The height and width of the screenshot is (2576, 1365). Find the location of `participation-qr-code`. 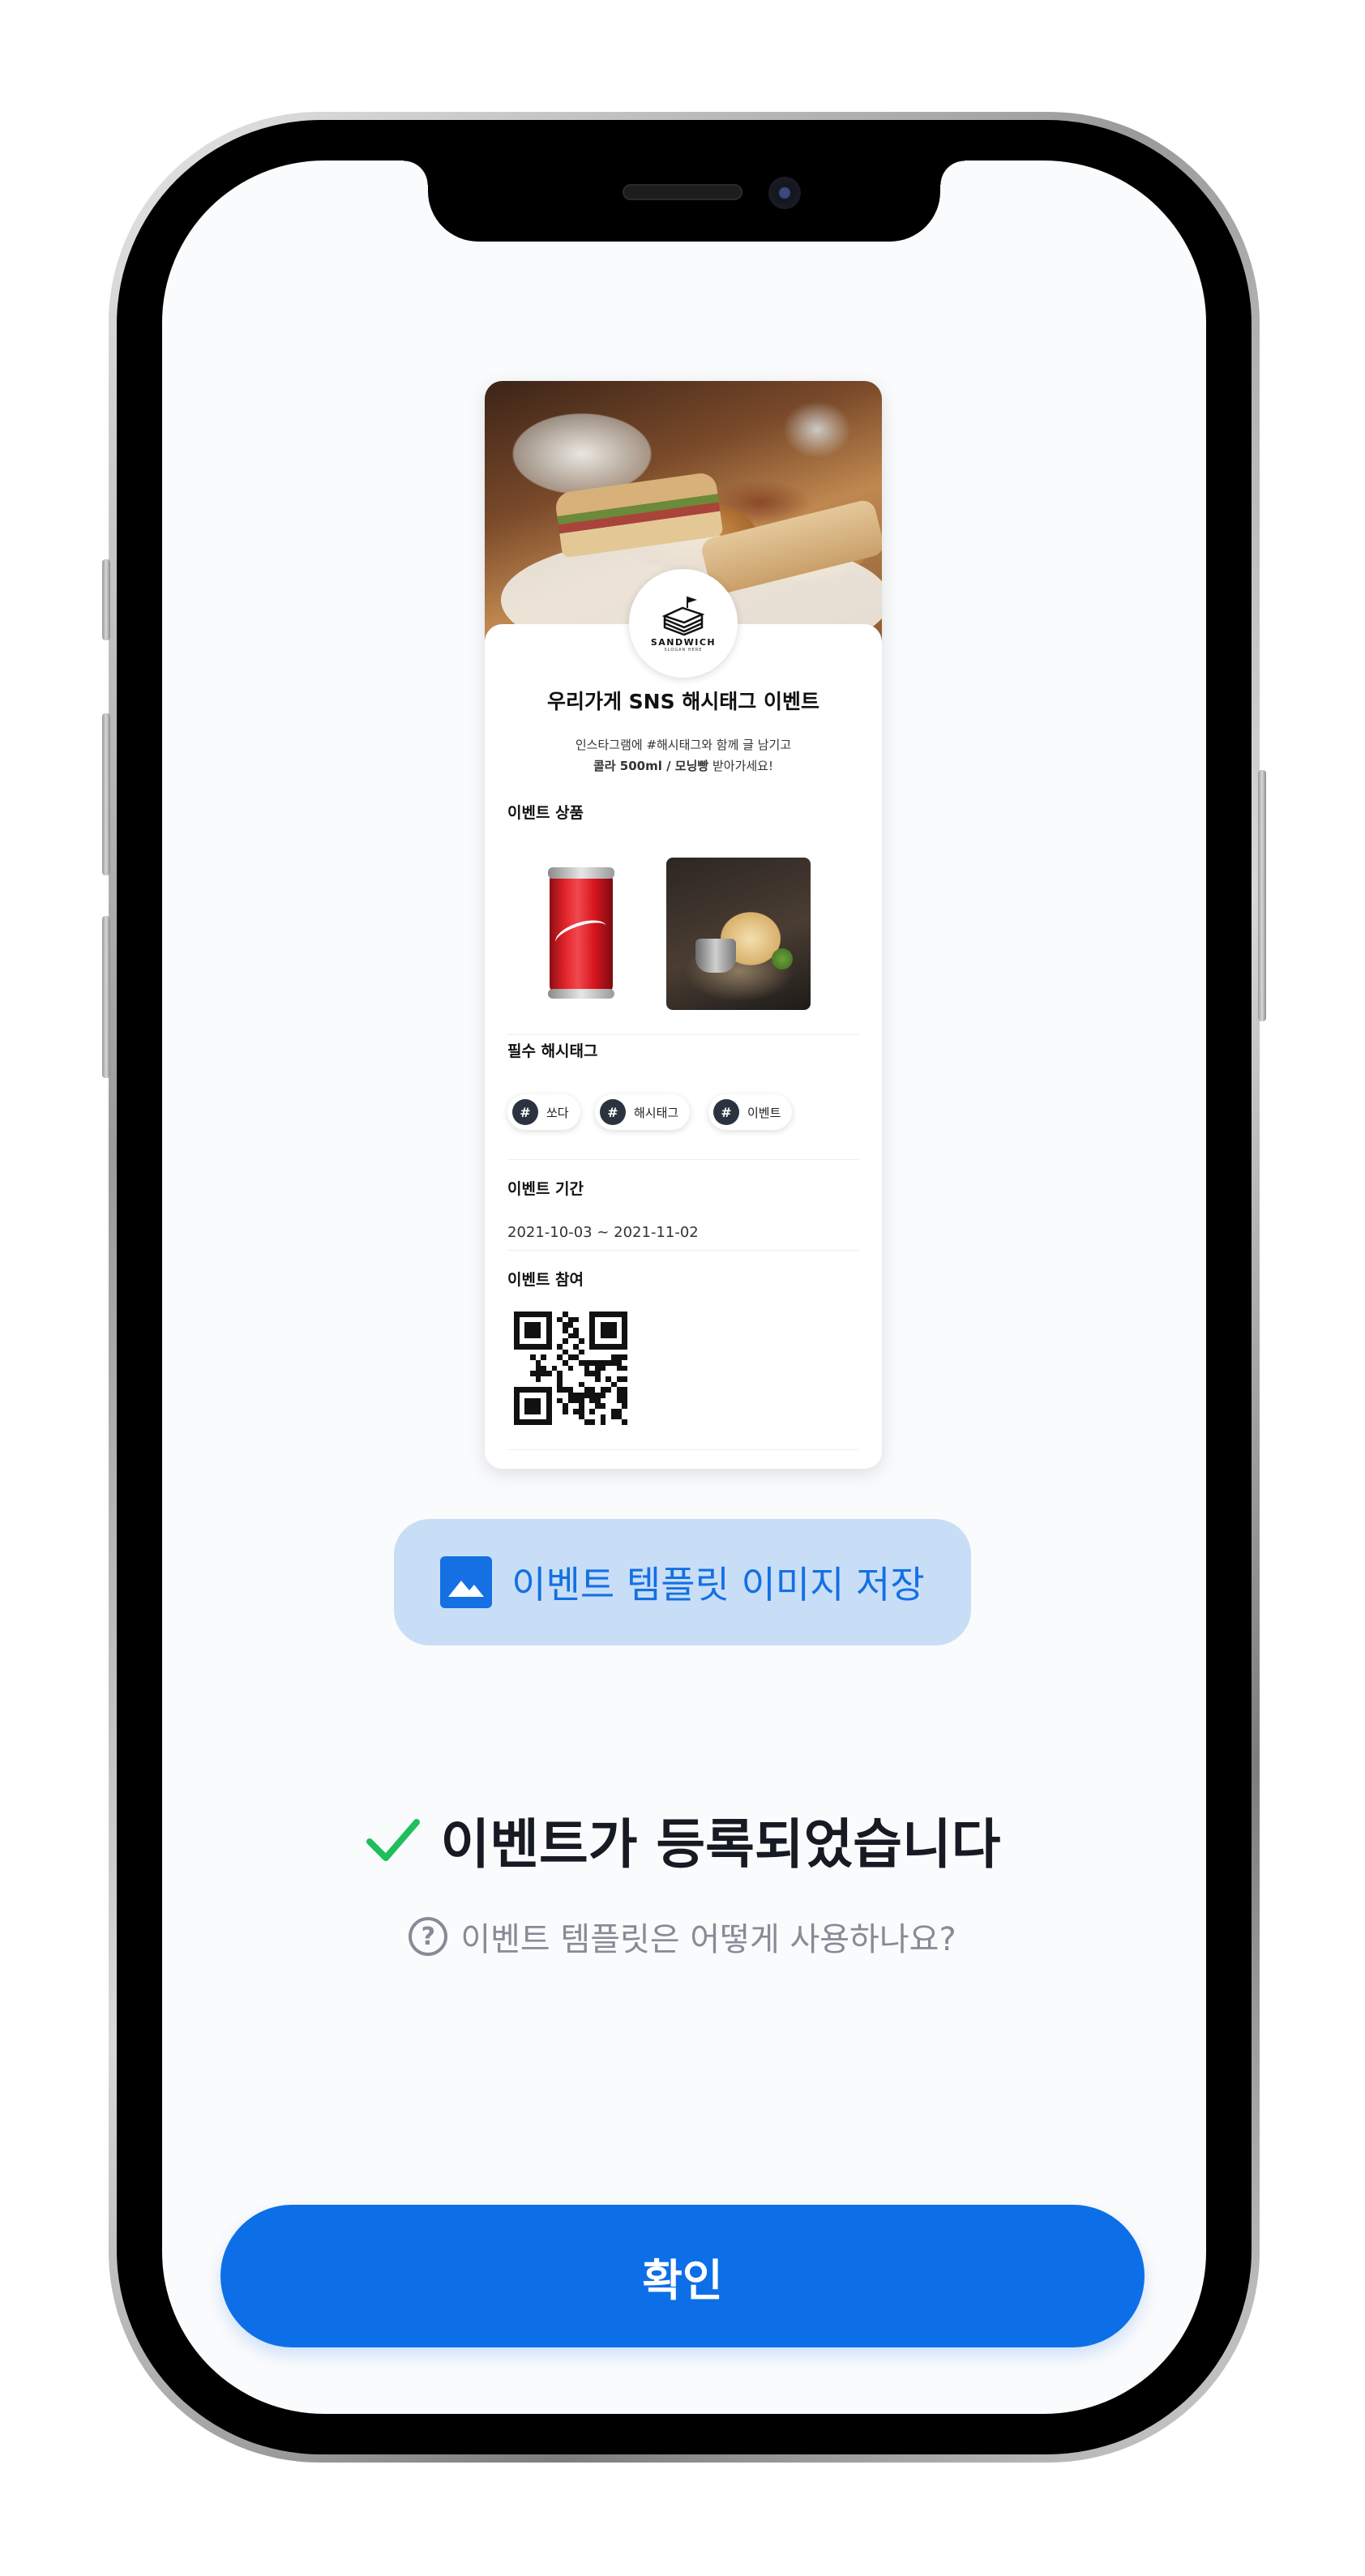

participation-qr-code is located at coordinates (570, 1368).